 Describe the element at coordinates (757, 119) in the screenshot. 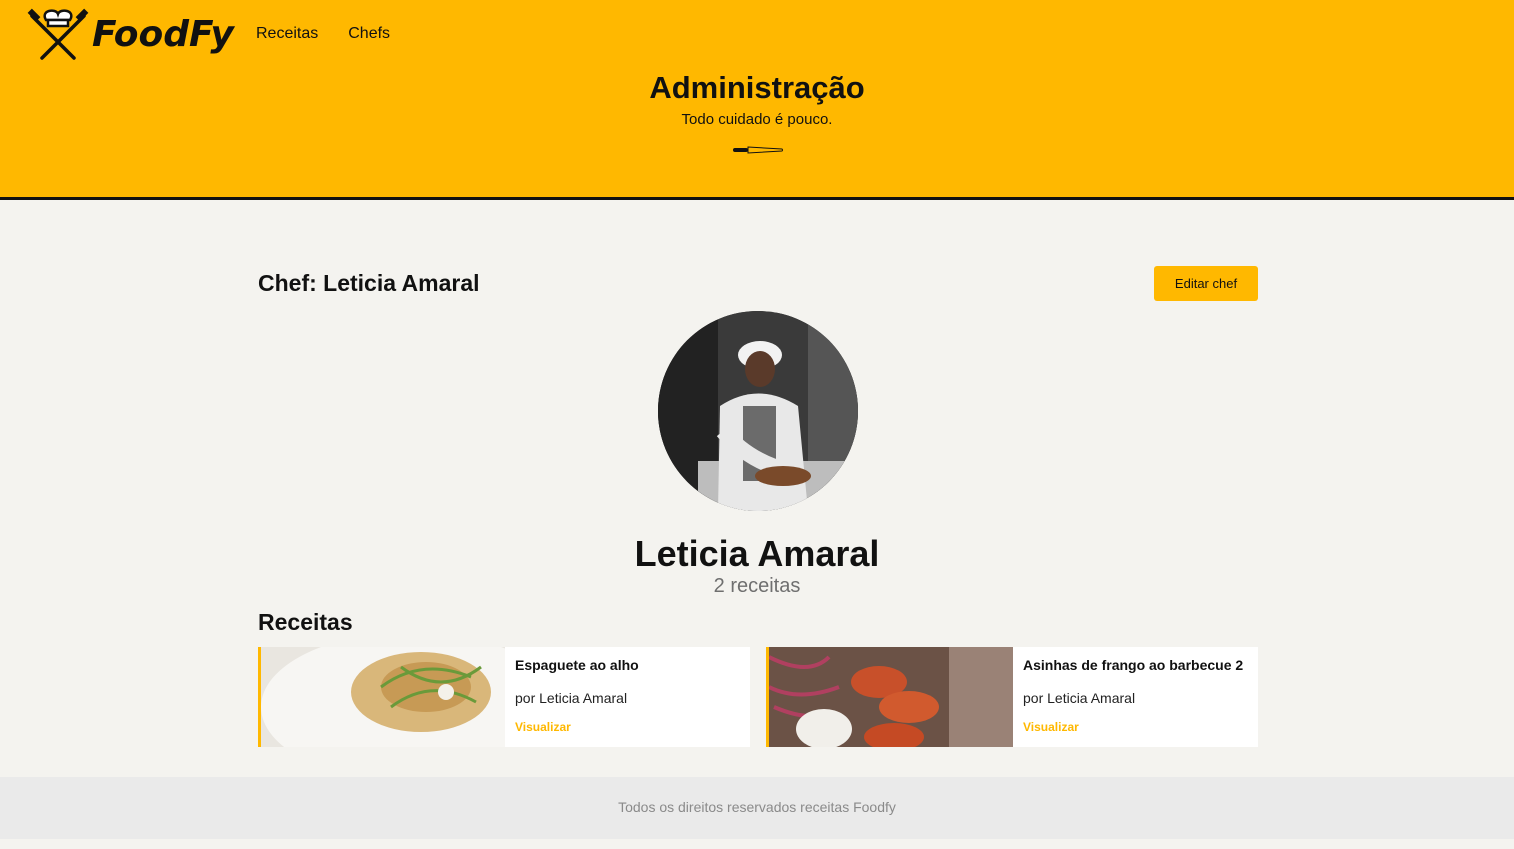

I see `page-subtitle: Todo cuidado é pouco.` at that location.